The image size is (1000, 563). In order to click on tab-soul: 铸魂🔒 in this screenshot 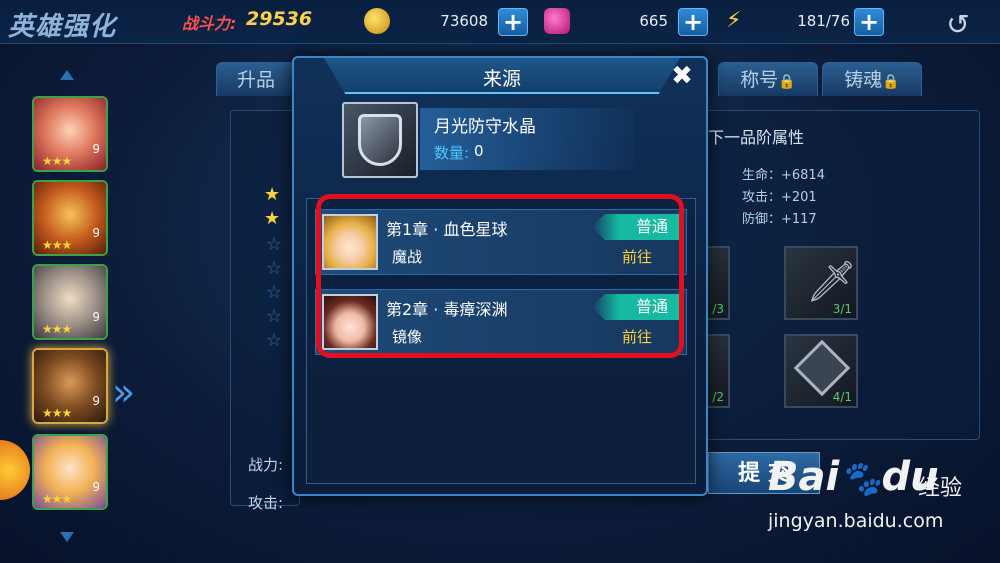, I will do `click(872, 79)`.